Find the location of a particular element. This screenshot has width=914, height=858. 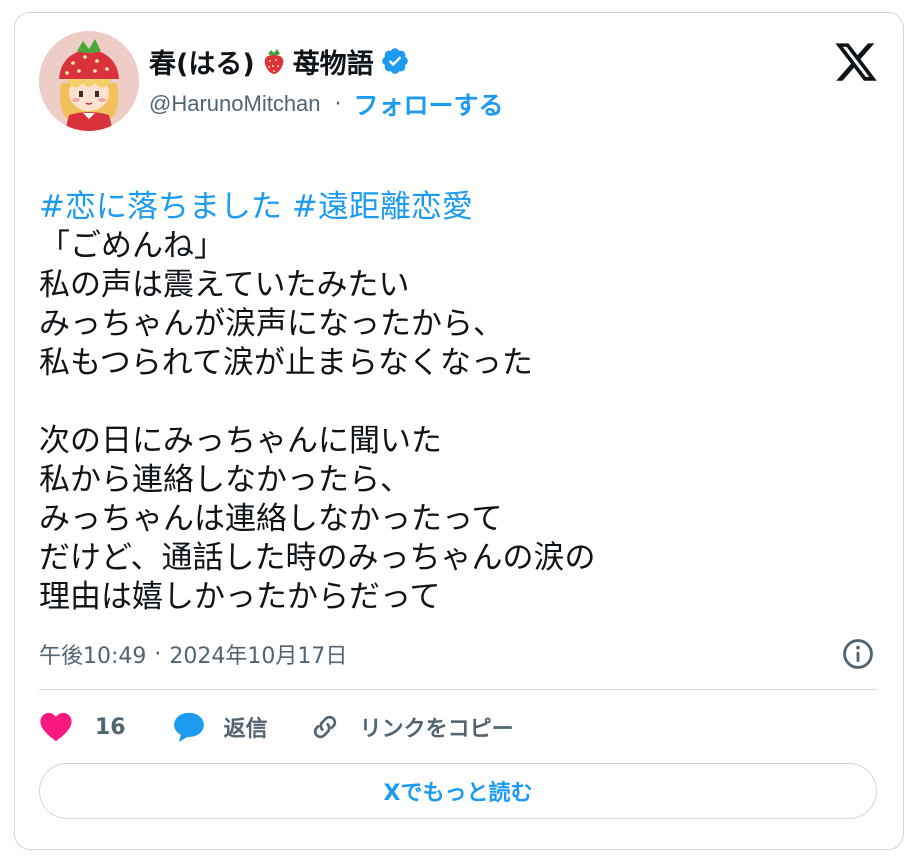

reply-button: 返信 is located at coordinates (220, 727).